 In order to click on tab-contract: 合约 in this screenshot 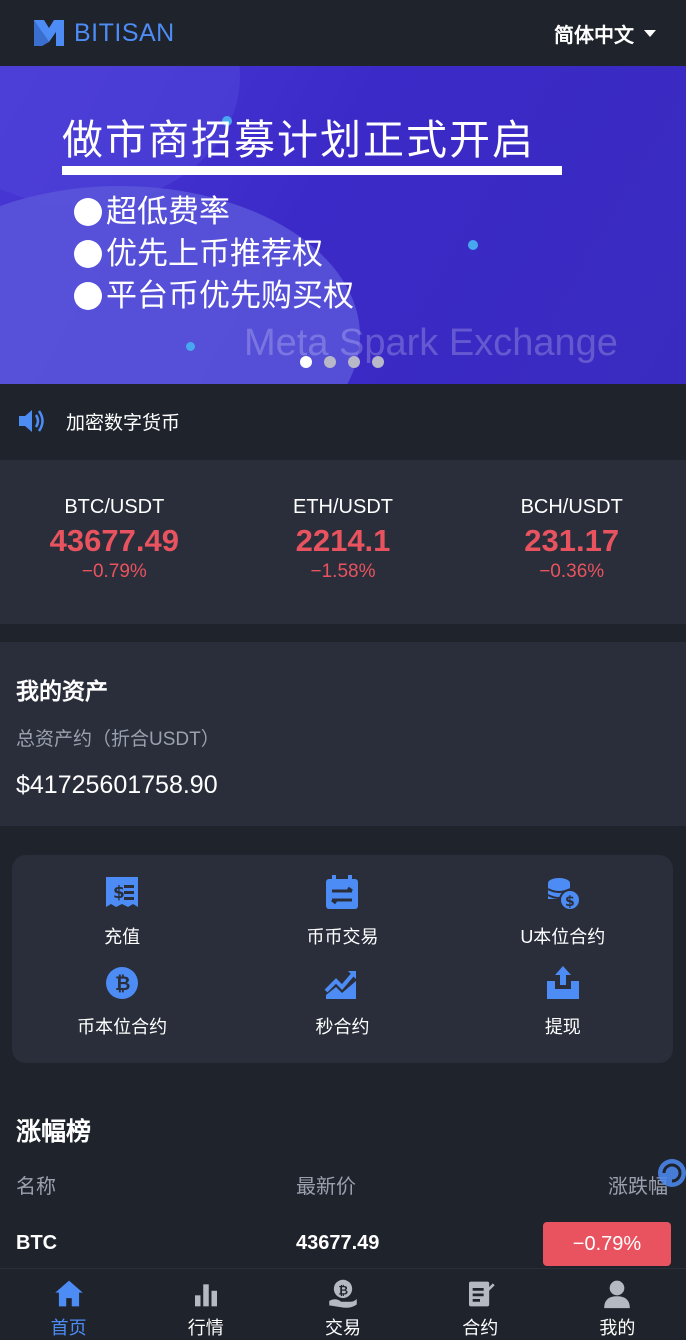, I will do `click(480, 1304)`.